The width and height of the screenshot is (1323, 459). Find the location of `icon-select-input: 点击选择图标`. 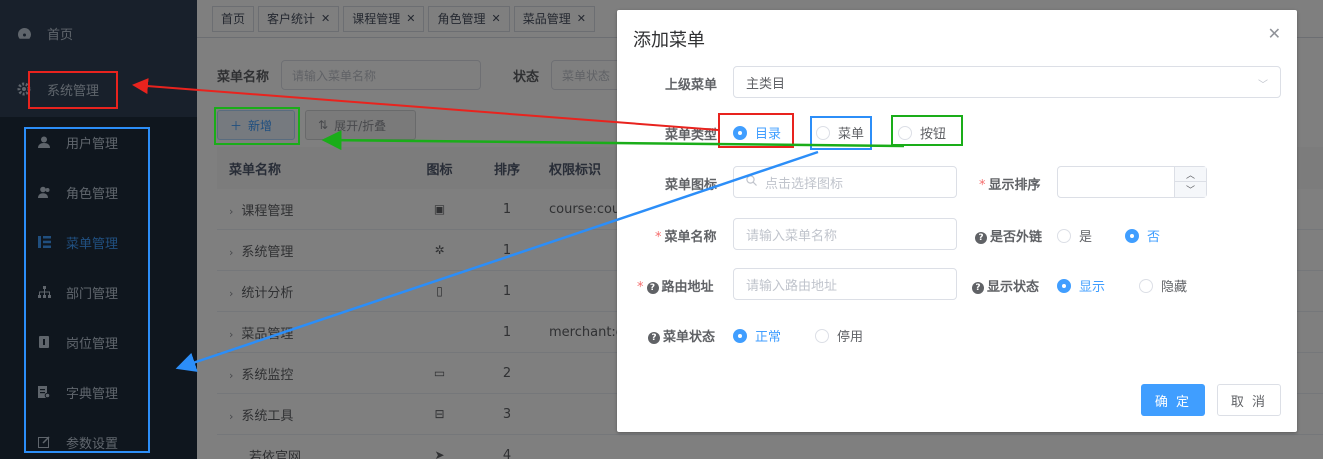

icon-select-input: 点击选择图标 is located at coordinates (845, 182).